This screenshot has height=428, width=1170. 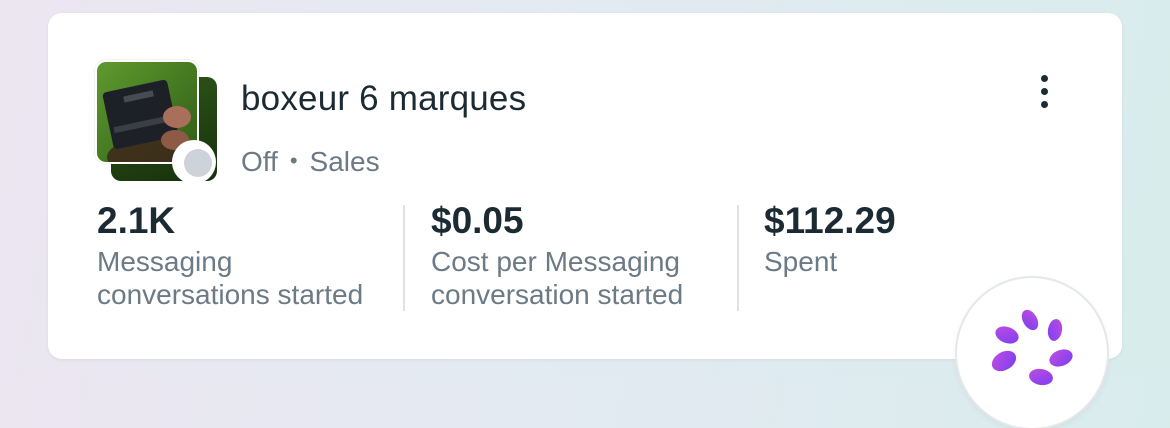 What do you see at coordinates (344, 161) in the screenshot?
I see `campaign-objective: Sales` at bounding box center [344, 161].